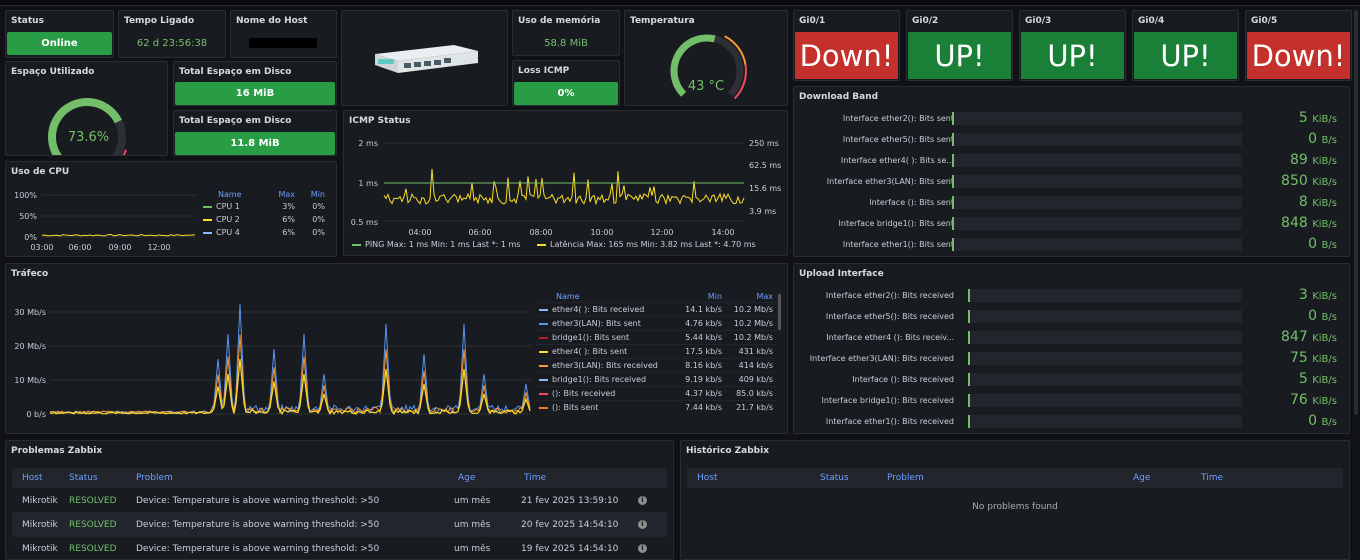 This screenshot has width=1360, height=560. Describe the element at coordinates (172, 43) in the screenshot. I see `uptime-value: 62 d 23:56:38` at that location.